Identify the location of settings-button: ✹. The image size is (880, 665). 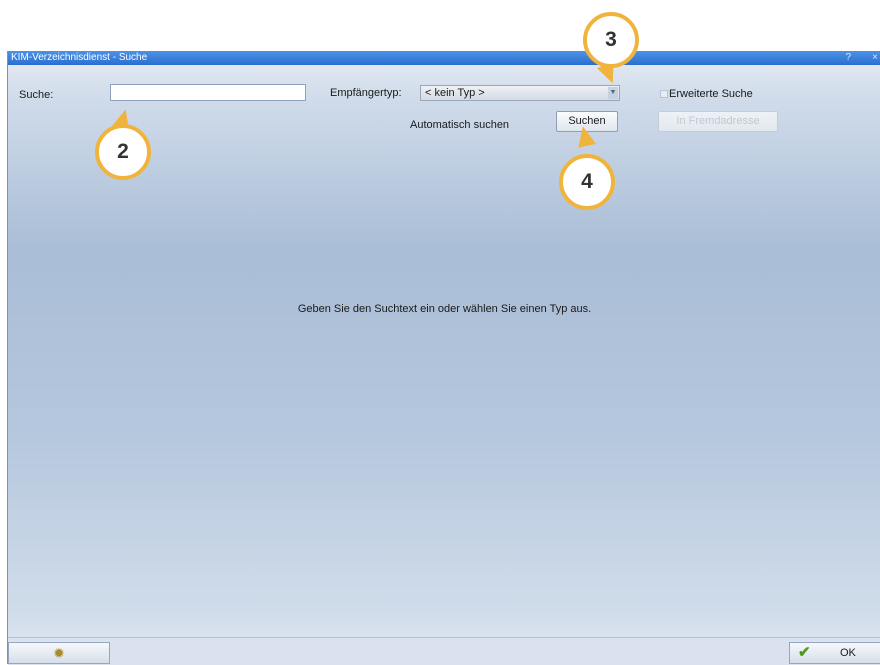
(59, 653).